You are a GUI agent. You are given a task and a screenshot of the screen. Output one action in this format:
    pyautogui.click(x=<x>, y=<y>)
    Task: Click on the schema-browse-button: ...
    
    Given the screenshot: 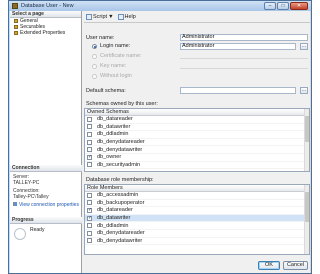 What is the action you would take?
    pyautogui.click(x=304, y=90)
    